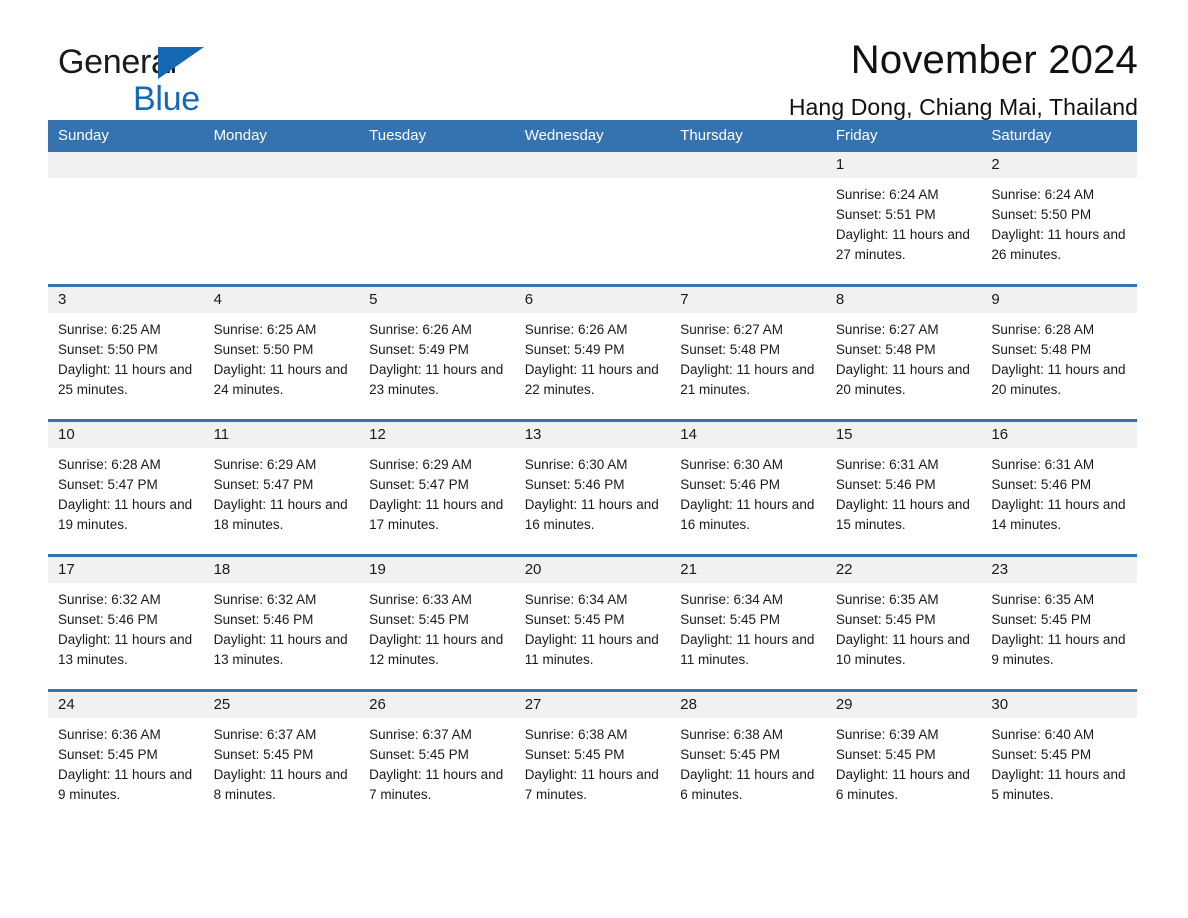 Image resolution: width=1188 pixels, height=918 pixels. Describe the element at coordinates (592, 705) in the screenshot. I see `day-number: 27` at that location.